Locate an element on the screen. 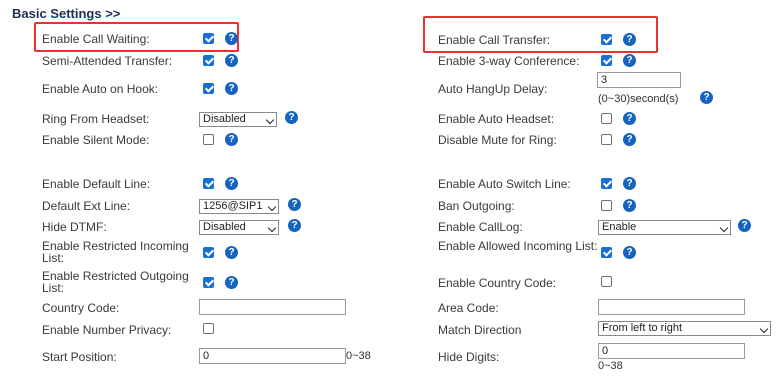 This screenshot has height=376, width=782. match-direction-value: From left to right is located at coordinates (642, 328).